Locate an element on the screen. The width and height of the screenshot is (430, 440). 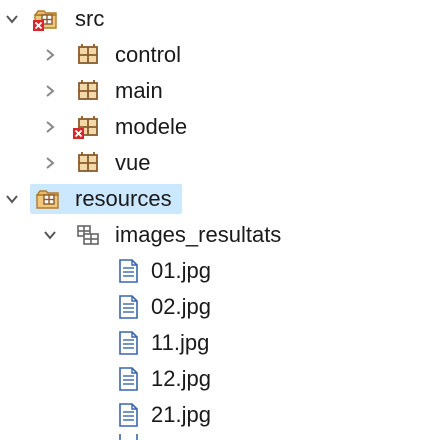
tree-item-label: images_resultats is located at coordinates (198, 234).